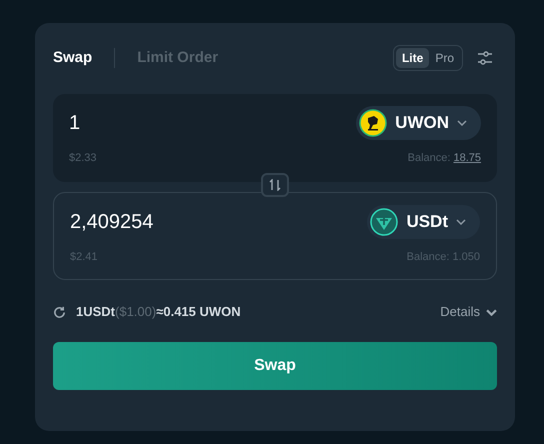 The width and height of the screenshot is (544, 444). Describe the element at coordinates (59, 312) in the screenshot. I see `refresh-icon` at that location.